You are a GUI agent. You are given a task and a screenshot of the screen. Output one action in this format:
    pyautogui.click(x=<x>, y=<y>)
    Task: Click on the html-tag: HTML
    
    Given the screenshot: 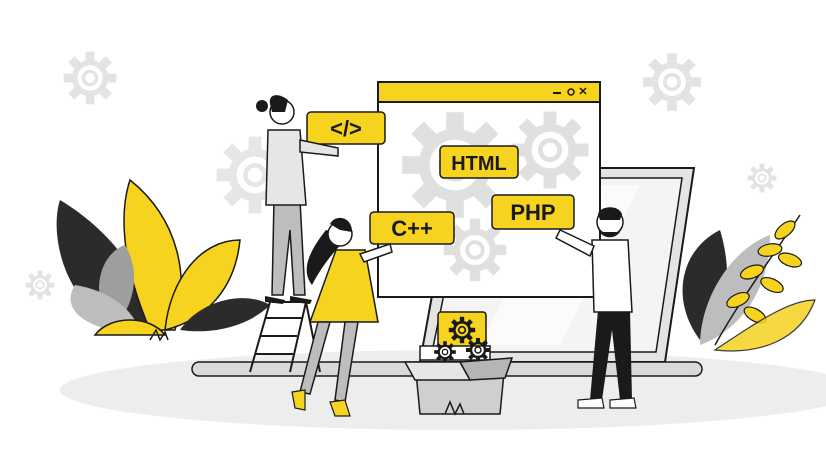 What is the action you would take?
    pyautogui.click(x=479, y=162)
    